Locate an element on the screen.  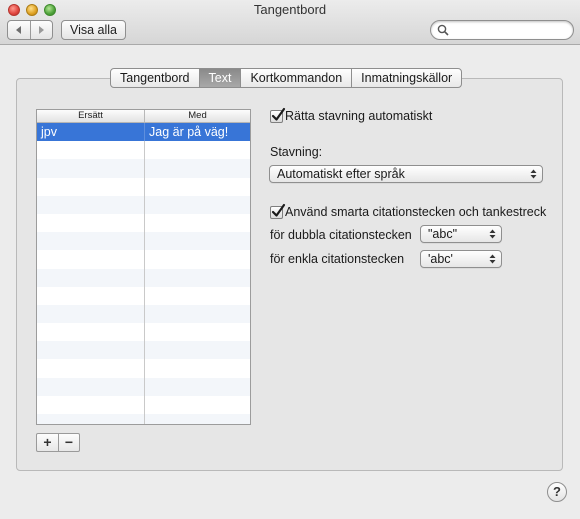
toolbar: Tangentbord Visa alla is located at coordinates (290, 22).